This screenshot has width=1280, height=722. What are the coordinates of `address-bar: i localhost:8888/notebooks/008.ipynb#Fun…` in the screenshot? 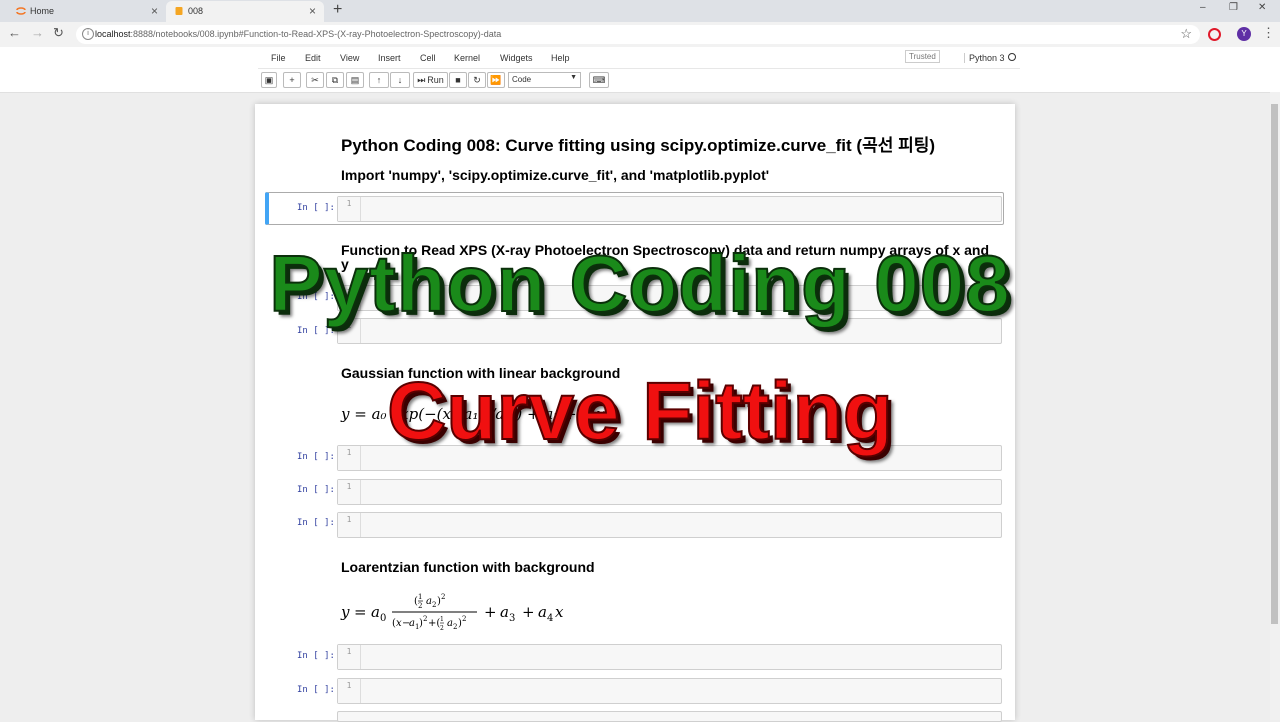 It's located at (638, 34).